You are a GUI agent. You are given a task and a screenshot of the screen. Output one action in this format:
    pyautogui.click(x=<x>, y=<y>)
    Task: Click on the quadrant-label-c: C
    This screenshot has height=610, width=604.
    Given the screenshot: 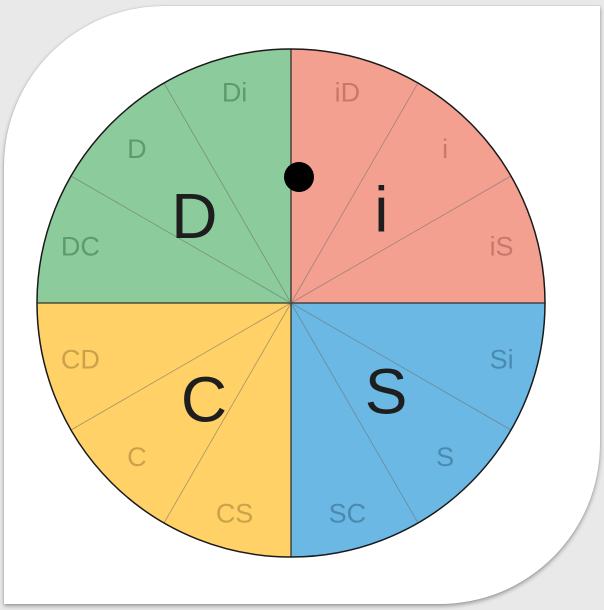 What is the action you would take?
    pyautogui.click(x=204, y=400)
    